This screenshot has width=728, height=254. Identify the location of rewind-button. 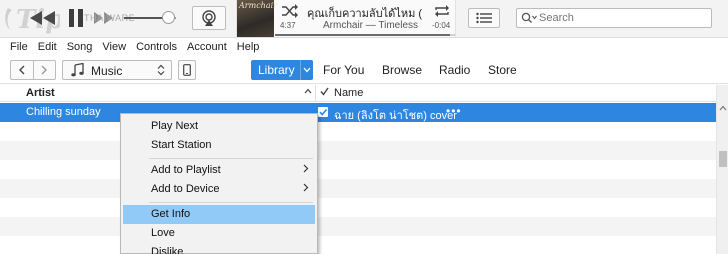
(43, 18).